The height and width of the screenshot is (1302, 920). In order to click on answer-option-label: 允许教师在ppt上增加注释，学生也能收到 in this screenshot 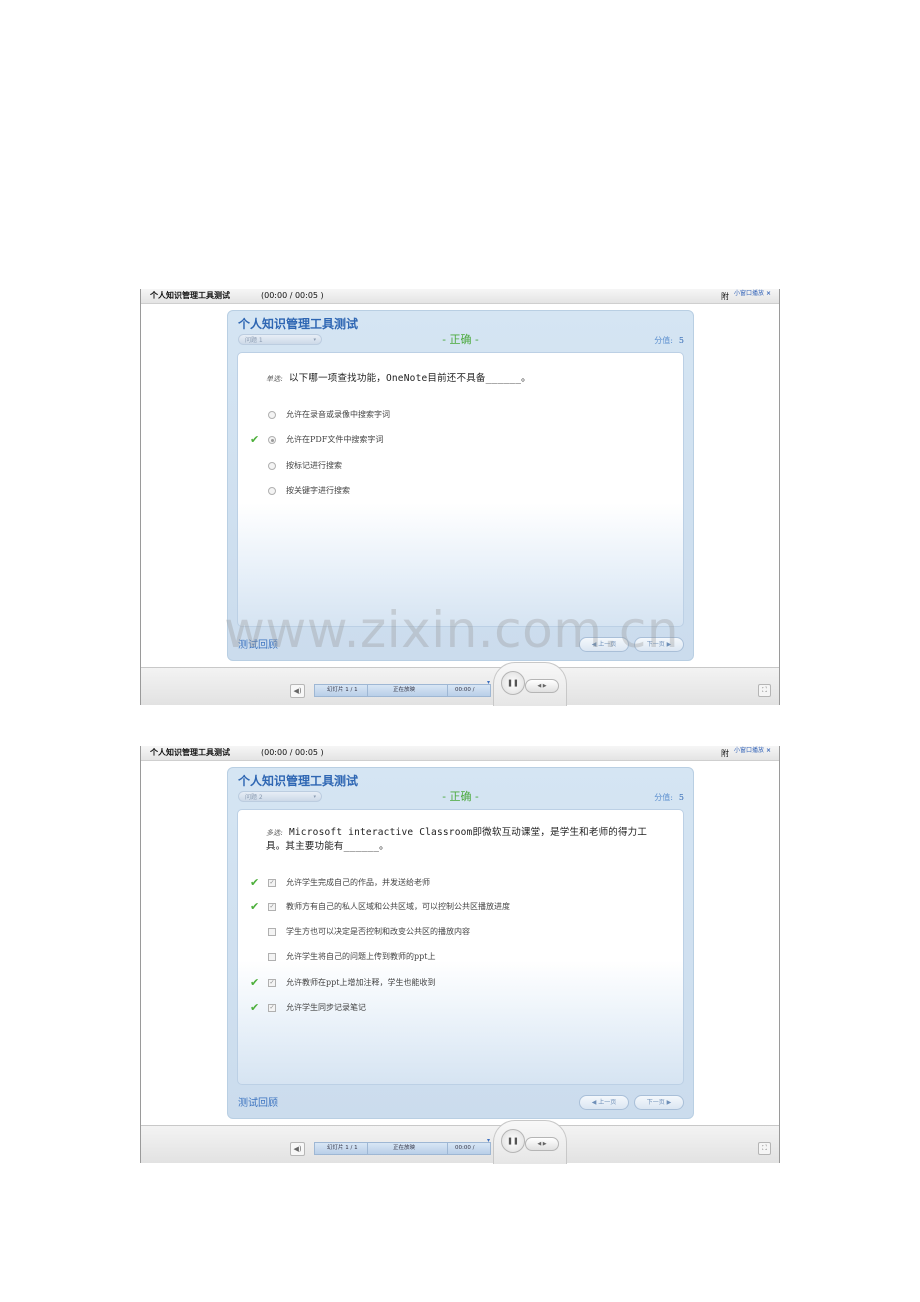, I will do `click(361, 982)`.